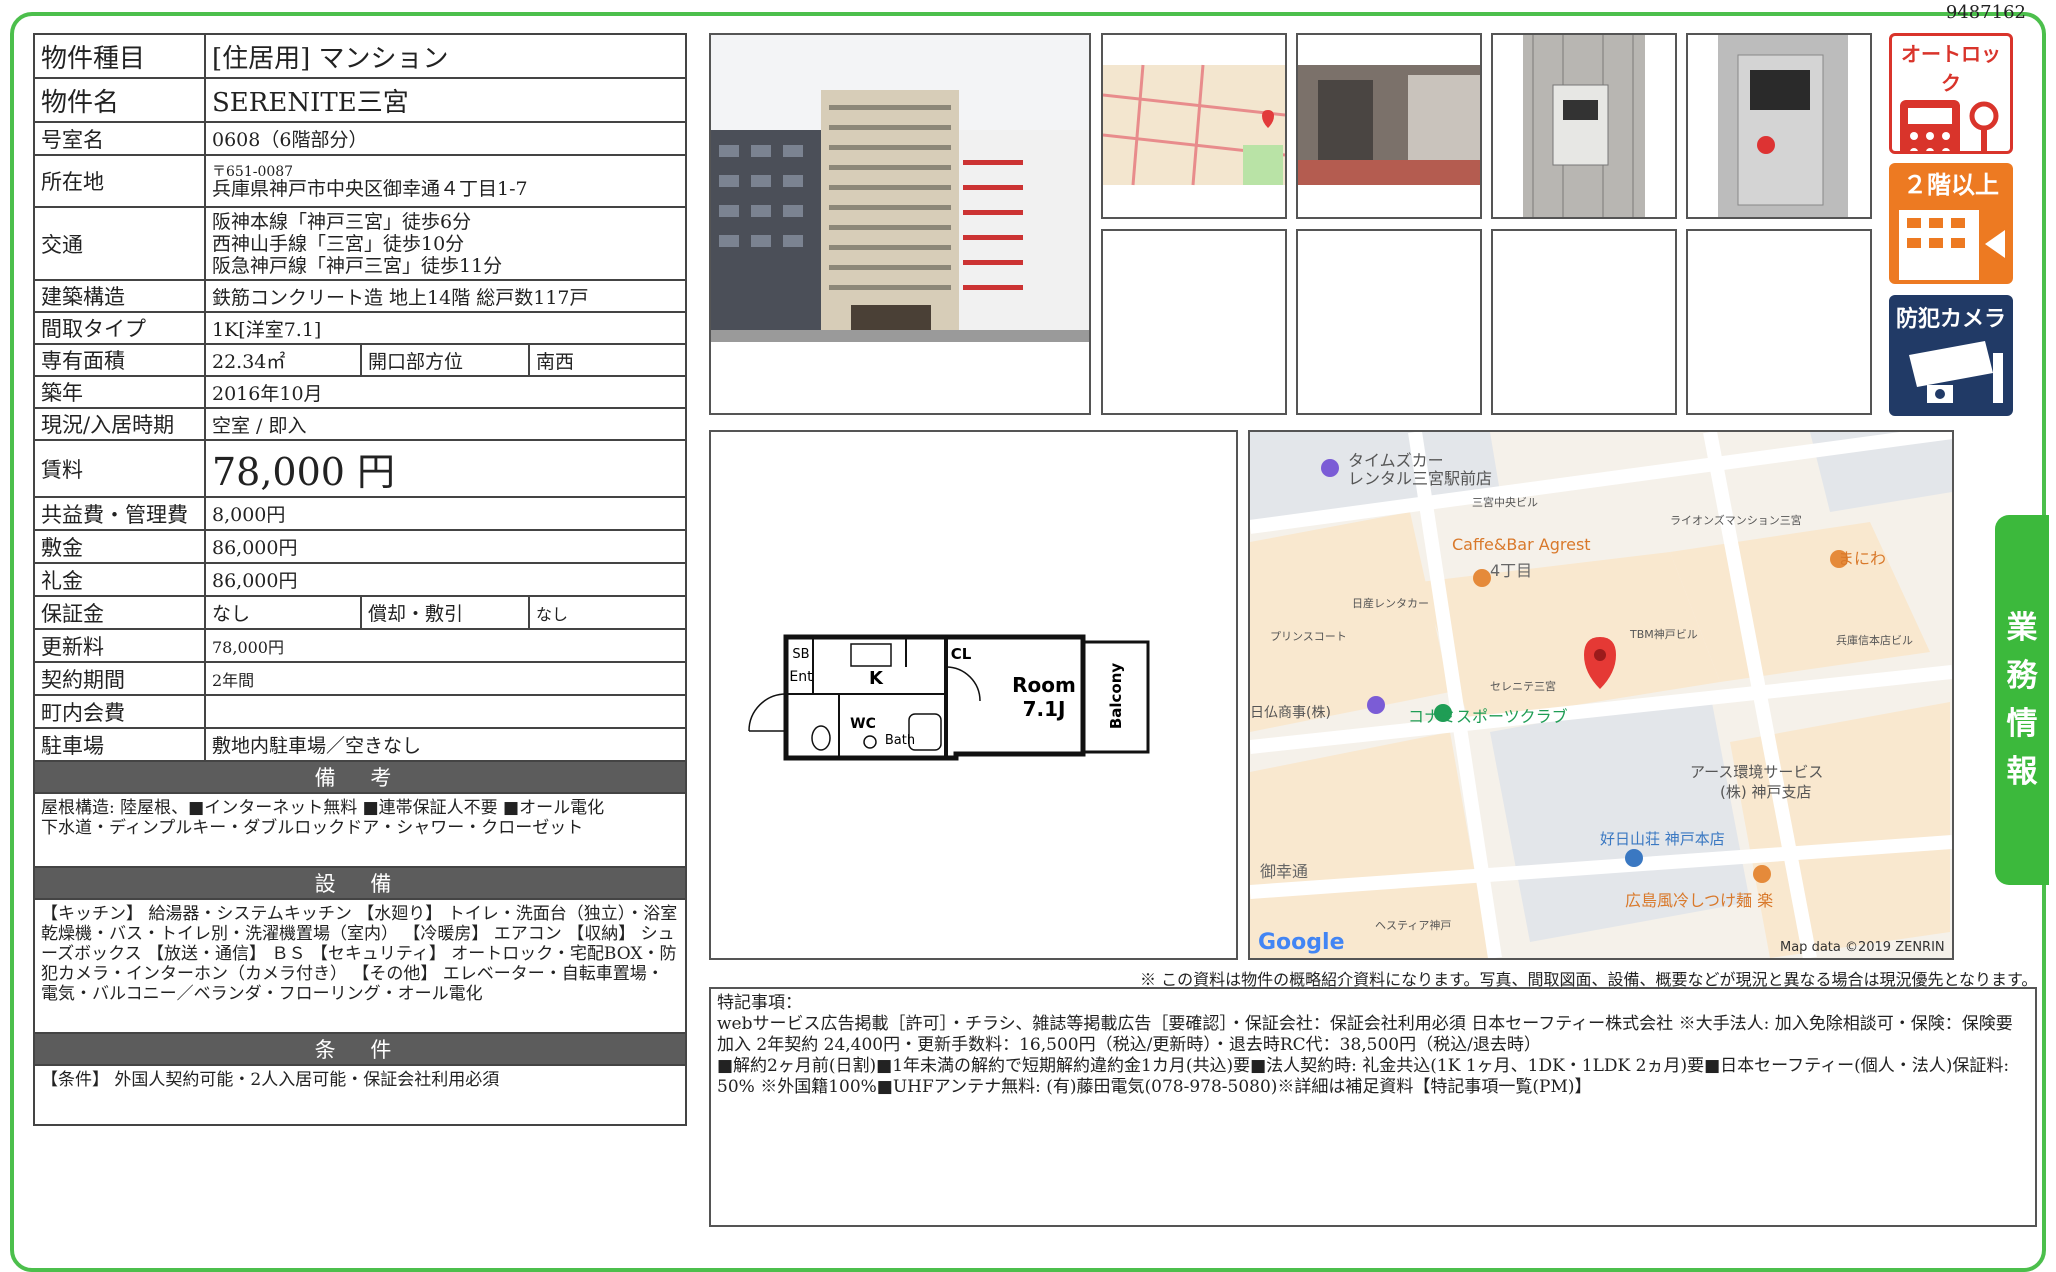 The image size is (2056, 1272). What do you see at coordinates (445, 360) in the screenshot?
I see `facing-label: 開口部方位` at bounding box center [445, 360].